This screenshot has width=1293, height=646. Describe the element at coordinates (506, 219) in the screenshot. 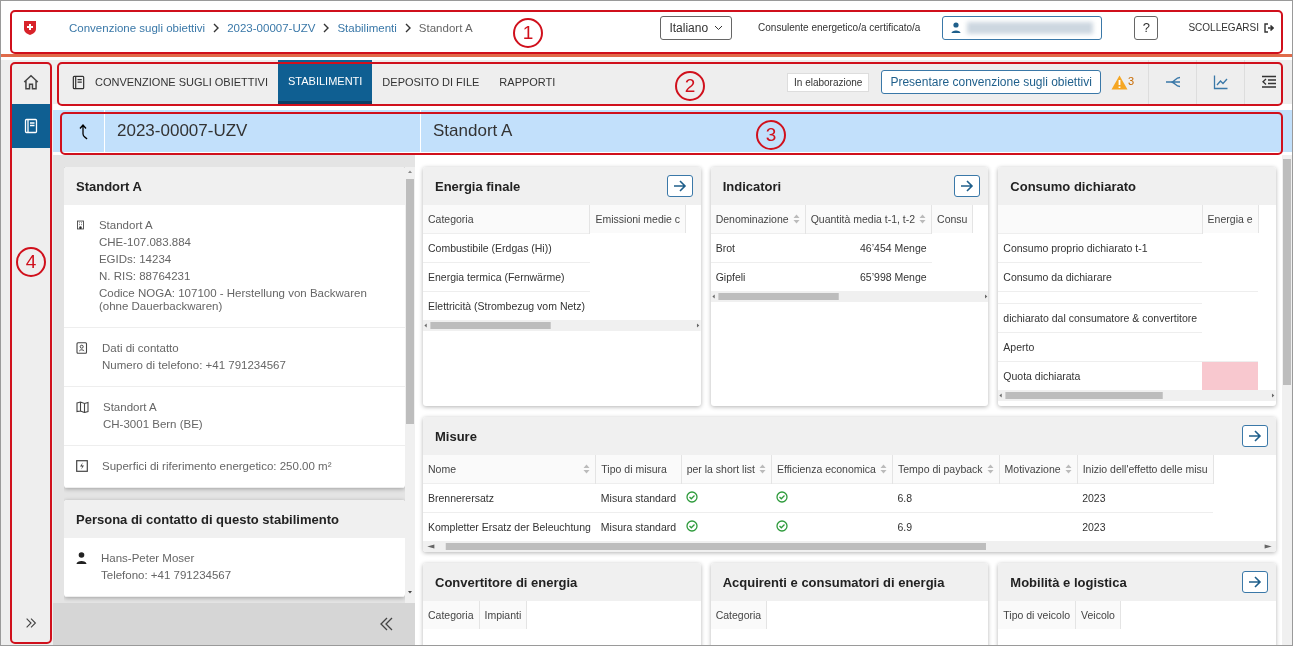

I see `column-header: Categoria` at that location.